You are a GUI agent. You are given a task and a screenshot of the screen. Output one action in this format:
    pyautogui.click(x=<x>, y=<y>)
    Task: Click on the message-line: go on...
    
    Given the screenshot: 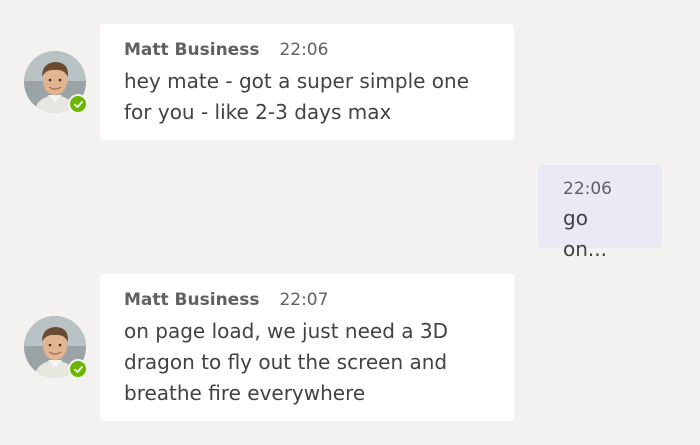 What is the action you would take?
    pyautogui.click(x=585, y=233)
    